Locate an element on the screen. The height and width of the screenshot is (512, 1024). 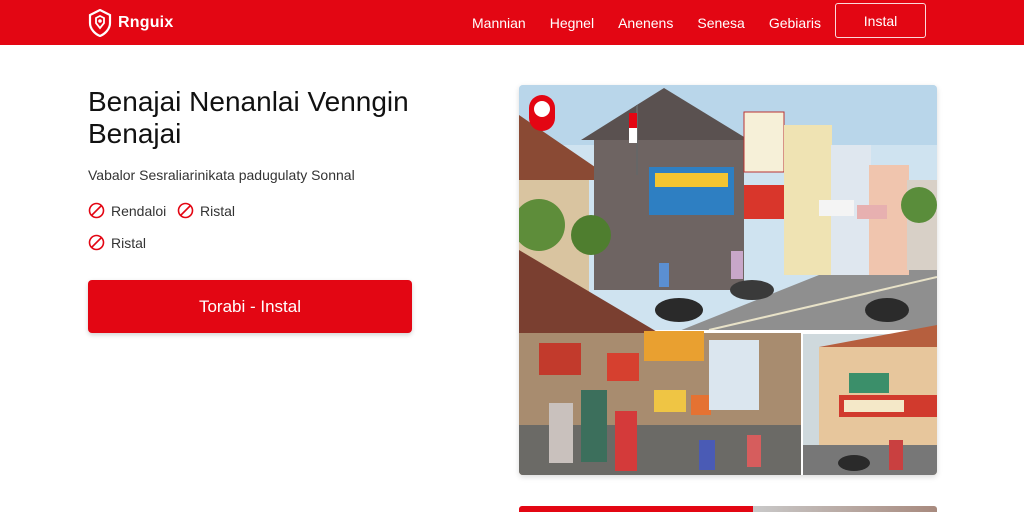
main-navigation: Mannian Hegnel Anenens Senesa Gebiaris is located at coordinates (658, 22).